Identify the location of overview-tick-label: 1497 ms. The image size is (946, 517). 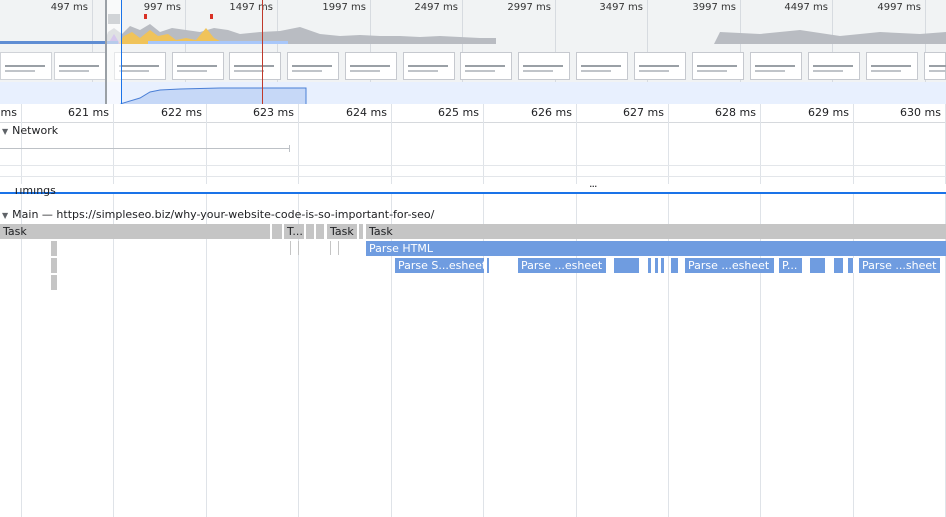
(251, 7).